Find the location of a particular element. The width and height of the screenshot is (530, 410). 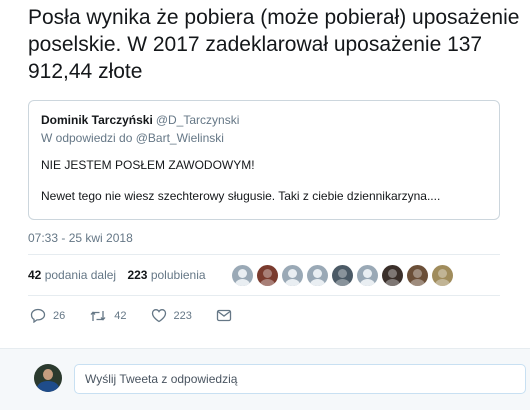

likes-label: polubienia is located at coordinates (178, 275).